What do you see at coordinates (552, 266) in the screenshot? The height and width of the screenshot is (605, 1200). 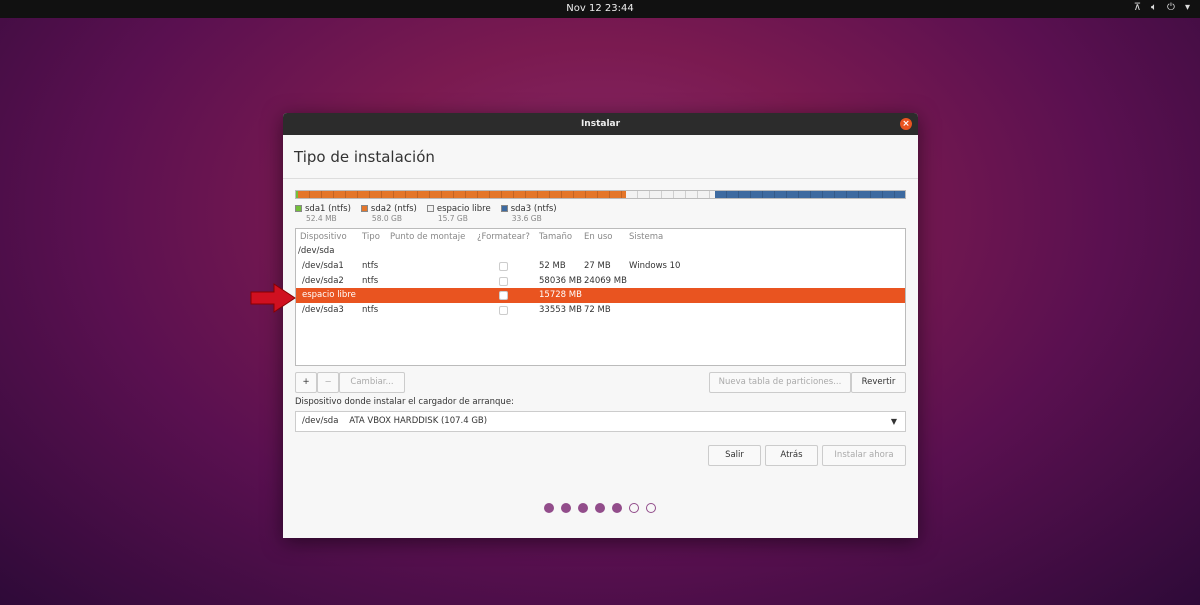 I see `size: 52 MB` at bounding box center [552, 266].